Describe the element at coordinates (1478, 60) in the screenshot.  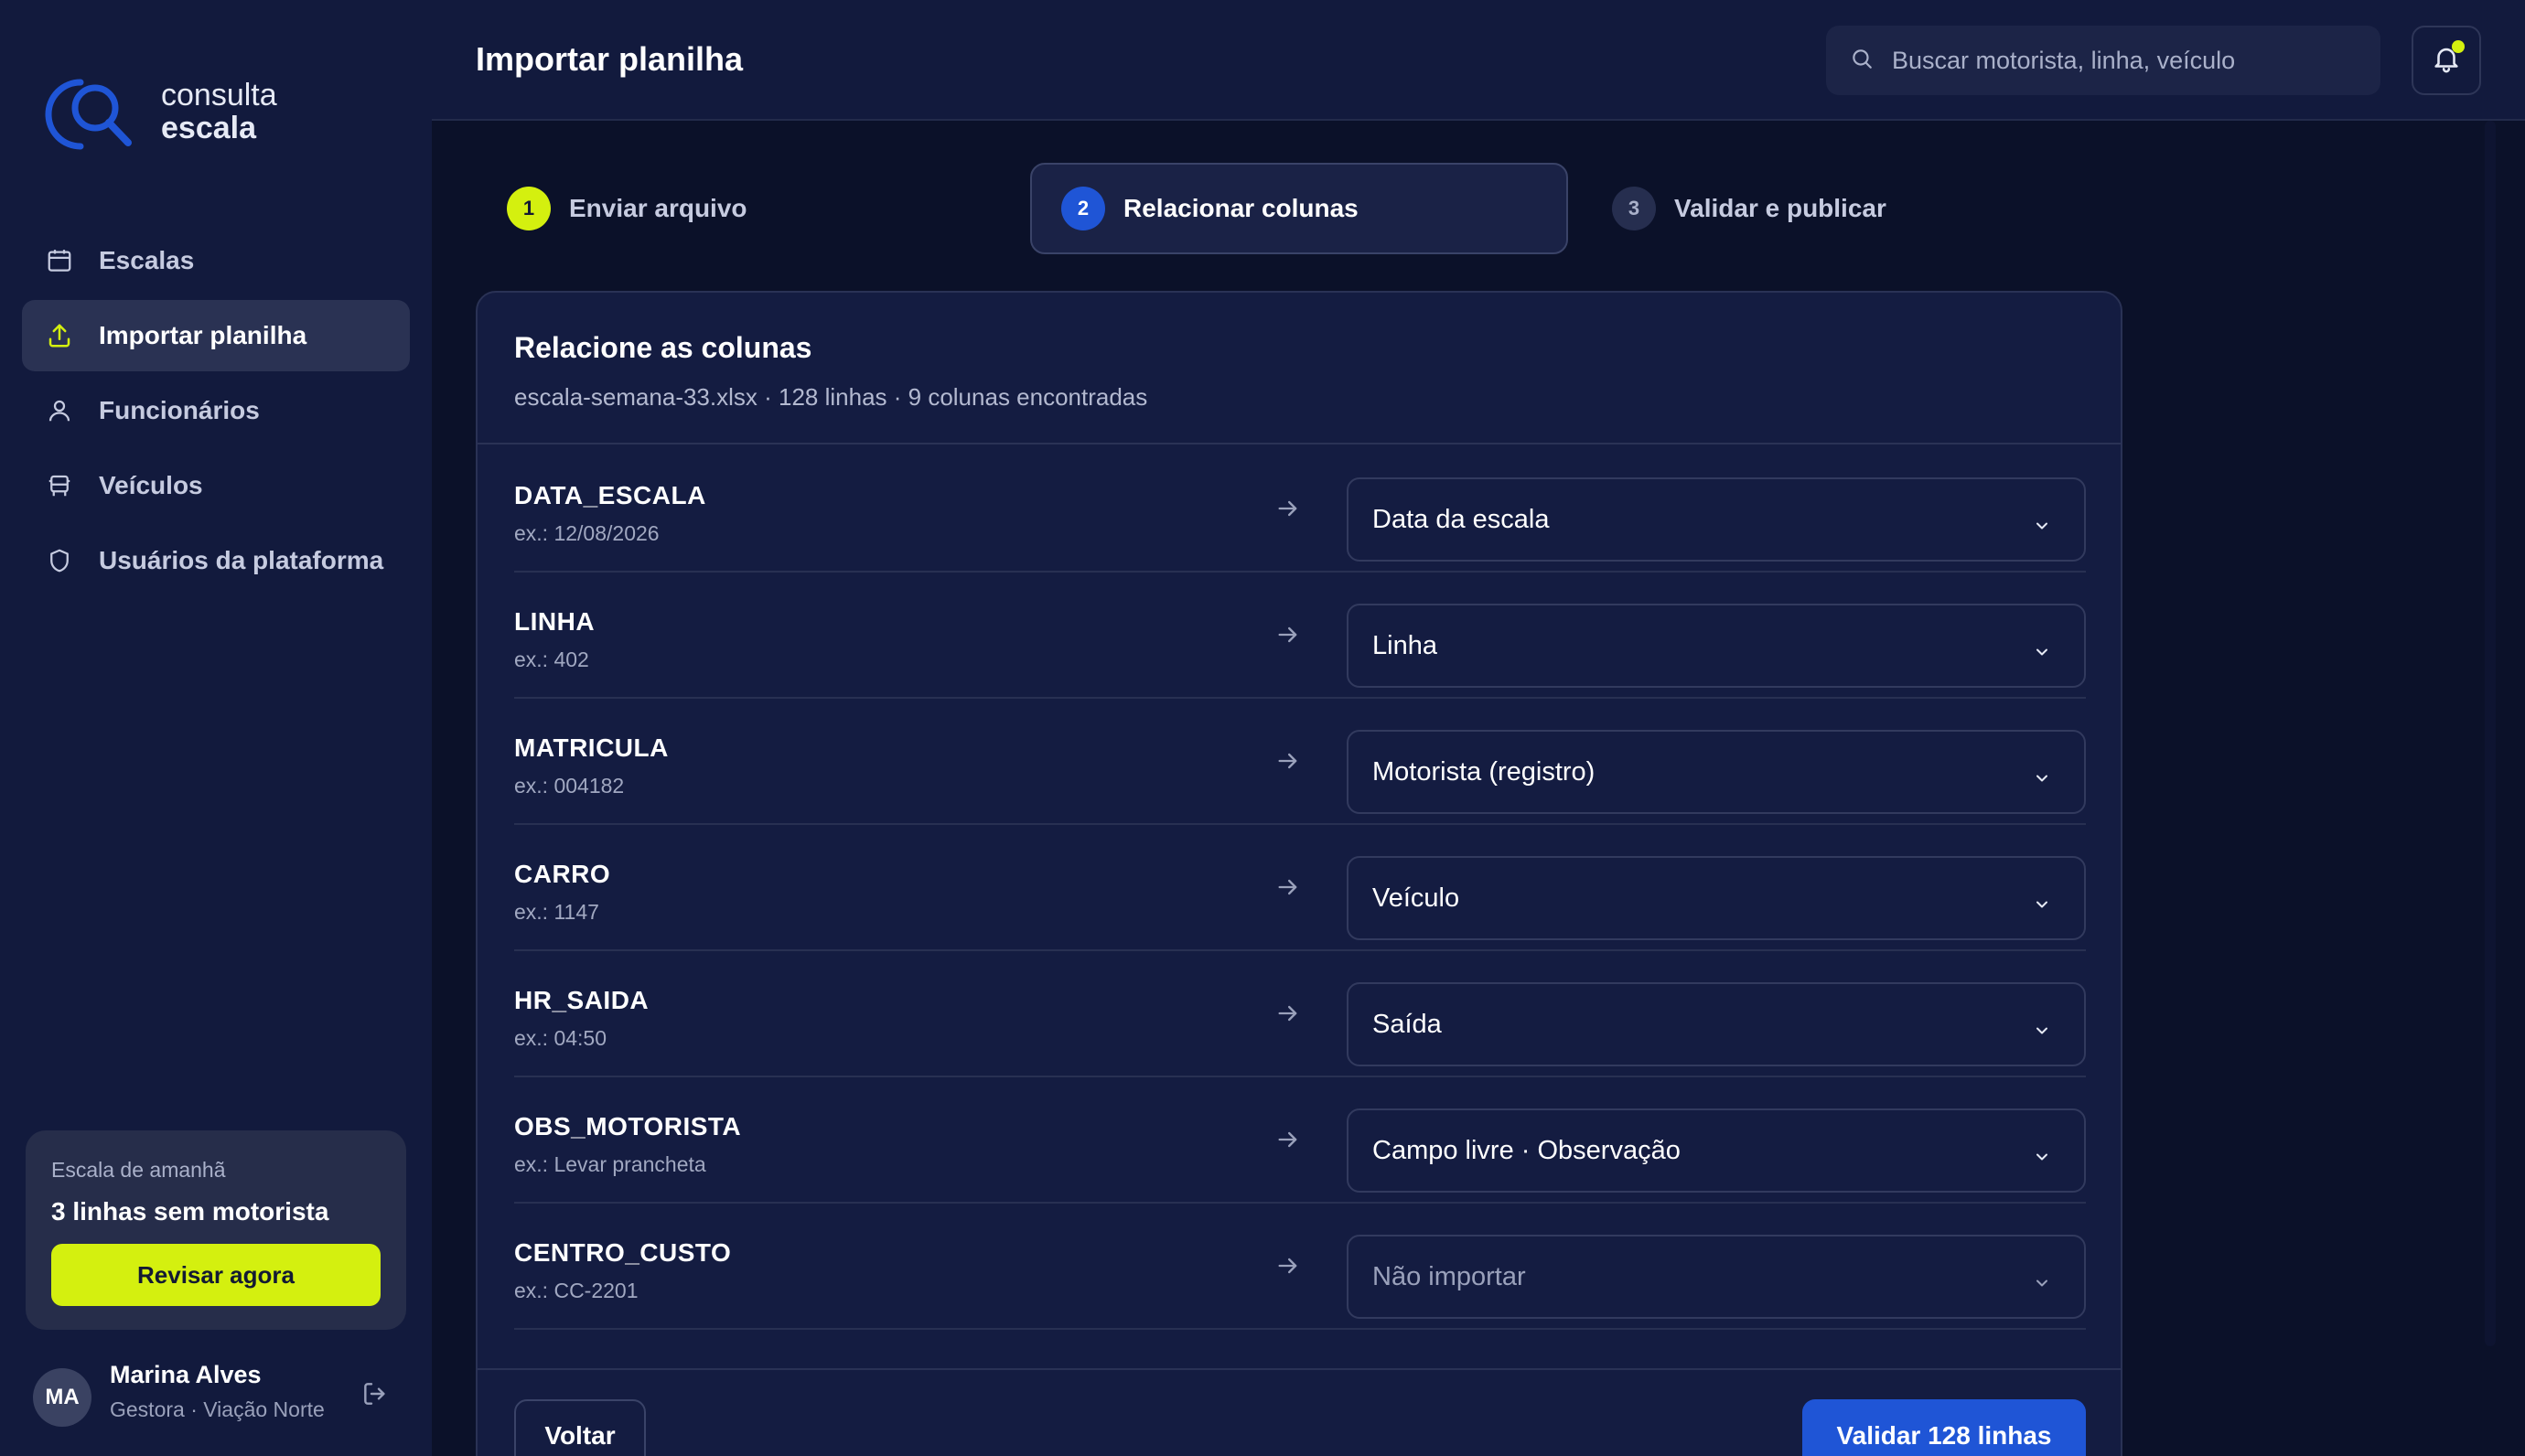
I see `top-header: Importar planilha` at that location.